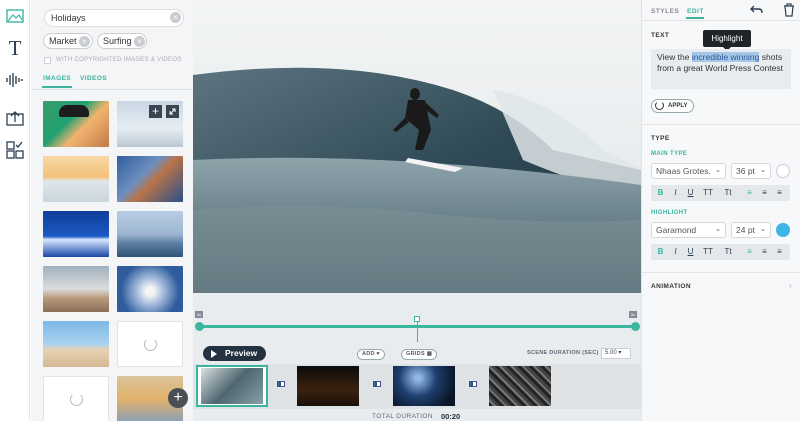  I want to click on timeline-start-handle, so click(199, 326).